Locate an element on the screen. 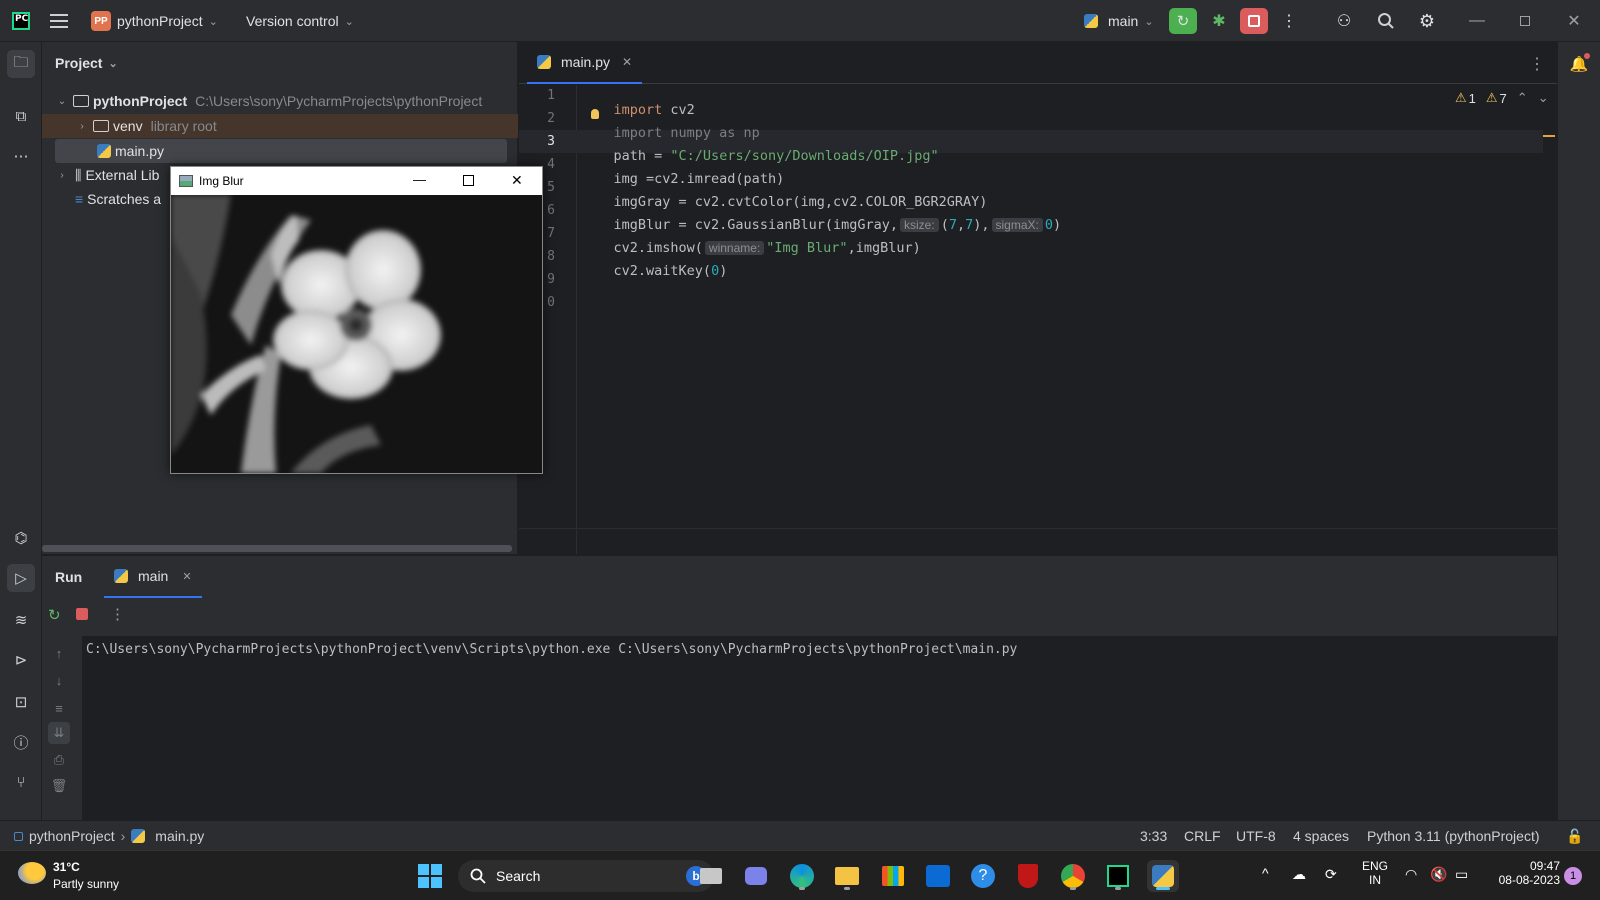  editor-tabs-menu-icon: ⋮ is located at coordinates (1537, 64).